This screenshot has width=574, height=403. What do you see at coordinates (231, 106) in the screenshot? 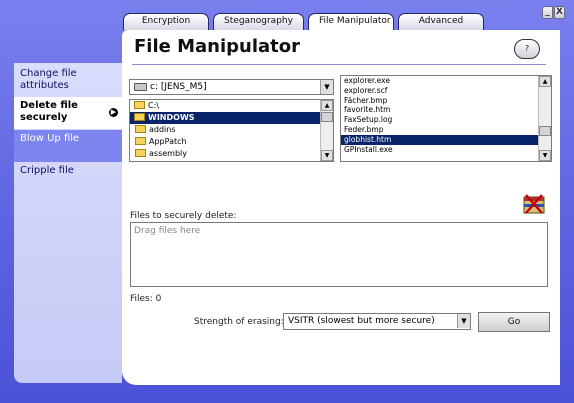
I see `folder-item: C:\` at bounding box center [231, 106].